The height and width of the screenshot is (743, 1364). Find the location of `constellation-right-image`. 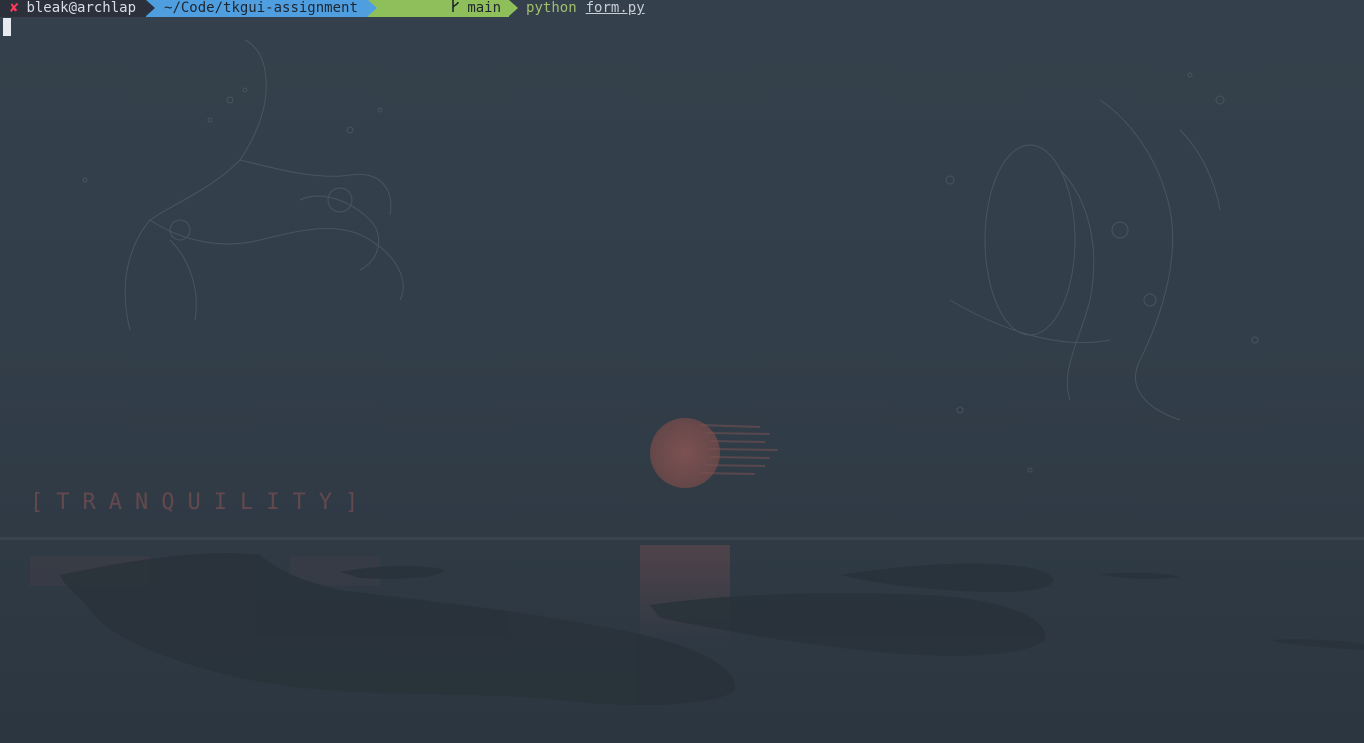

constellation-right-image is located at coordinates (1102, 272).